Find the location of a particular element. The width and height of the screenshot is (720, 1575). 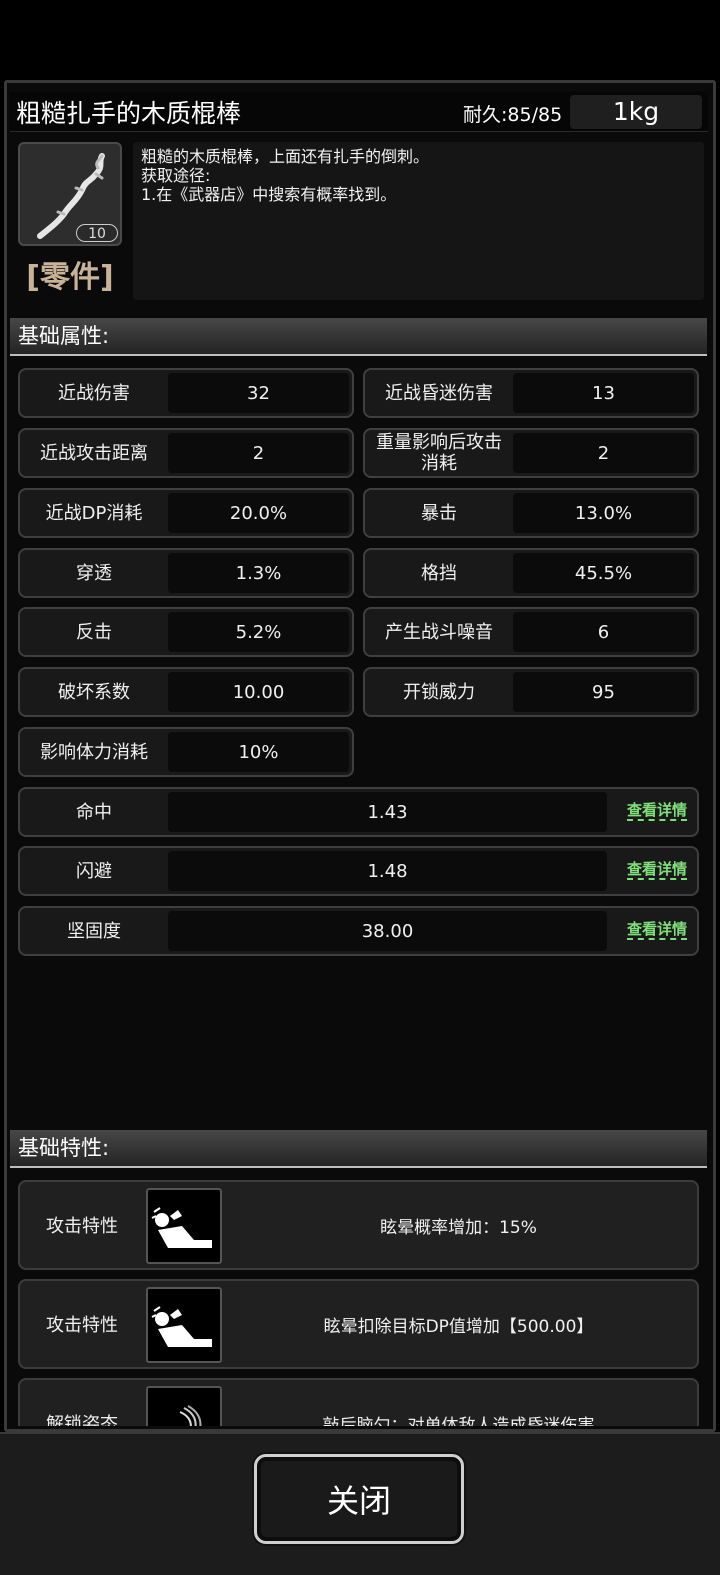

trait-row: 攻击特性 眩晕扣除目标DP值增加【500.00】 is located at coordinates (358, 1324).